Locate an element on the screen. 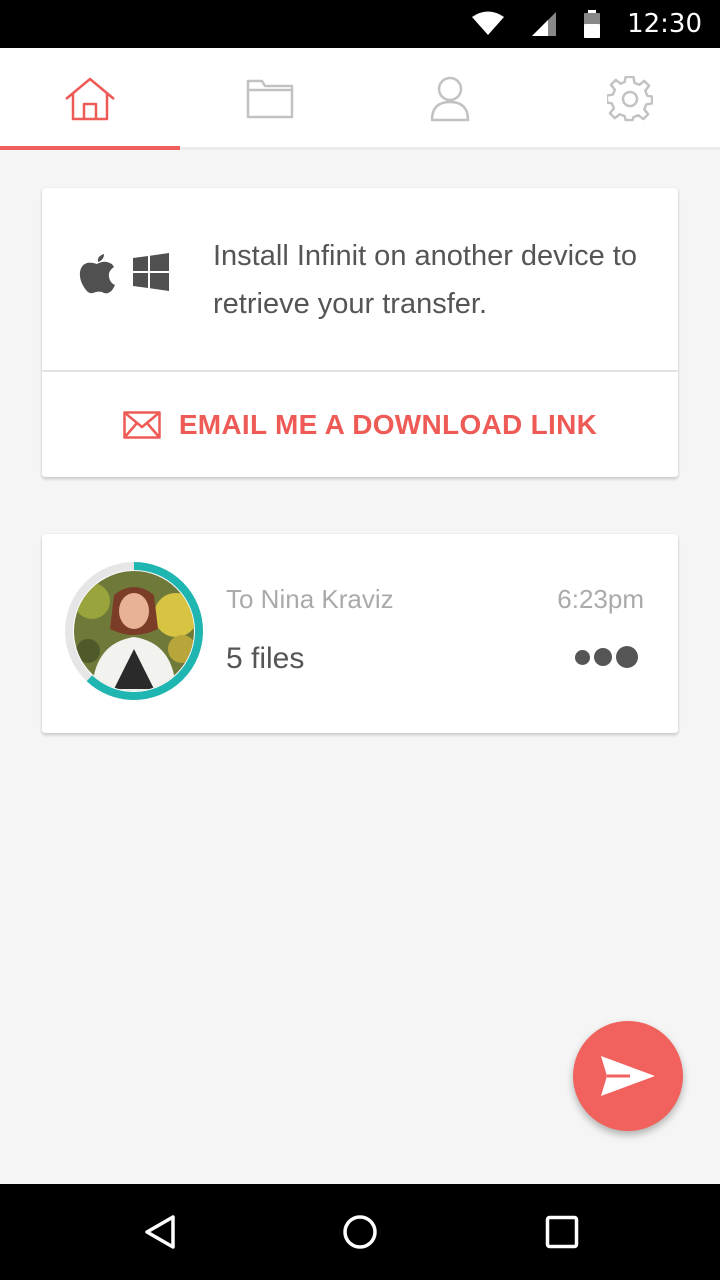  recents-square-icon is located at coordinates (562, 1232).